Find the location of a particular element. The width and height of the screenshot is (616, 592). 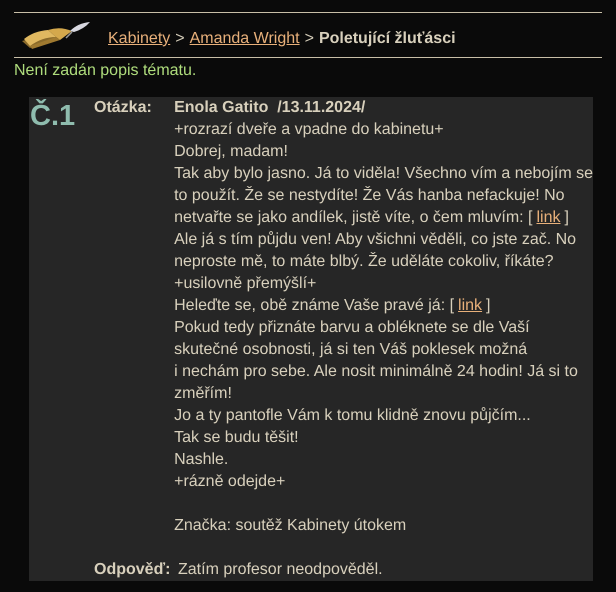

answer-text: Zatím profesor neodpověděl. is located at coordinates (280, 570).